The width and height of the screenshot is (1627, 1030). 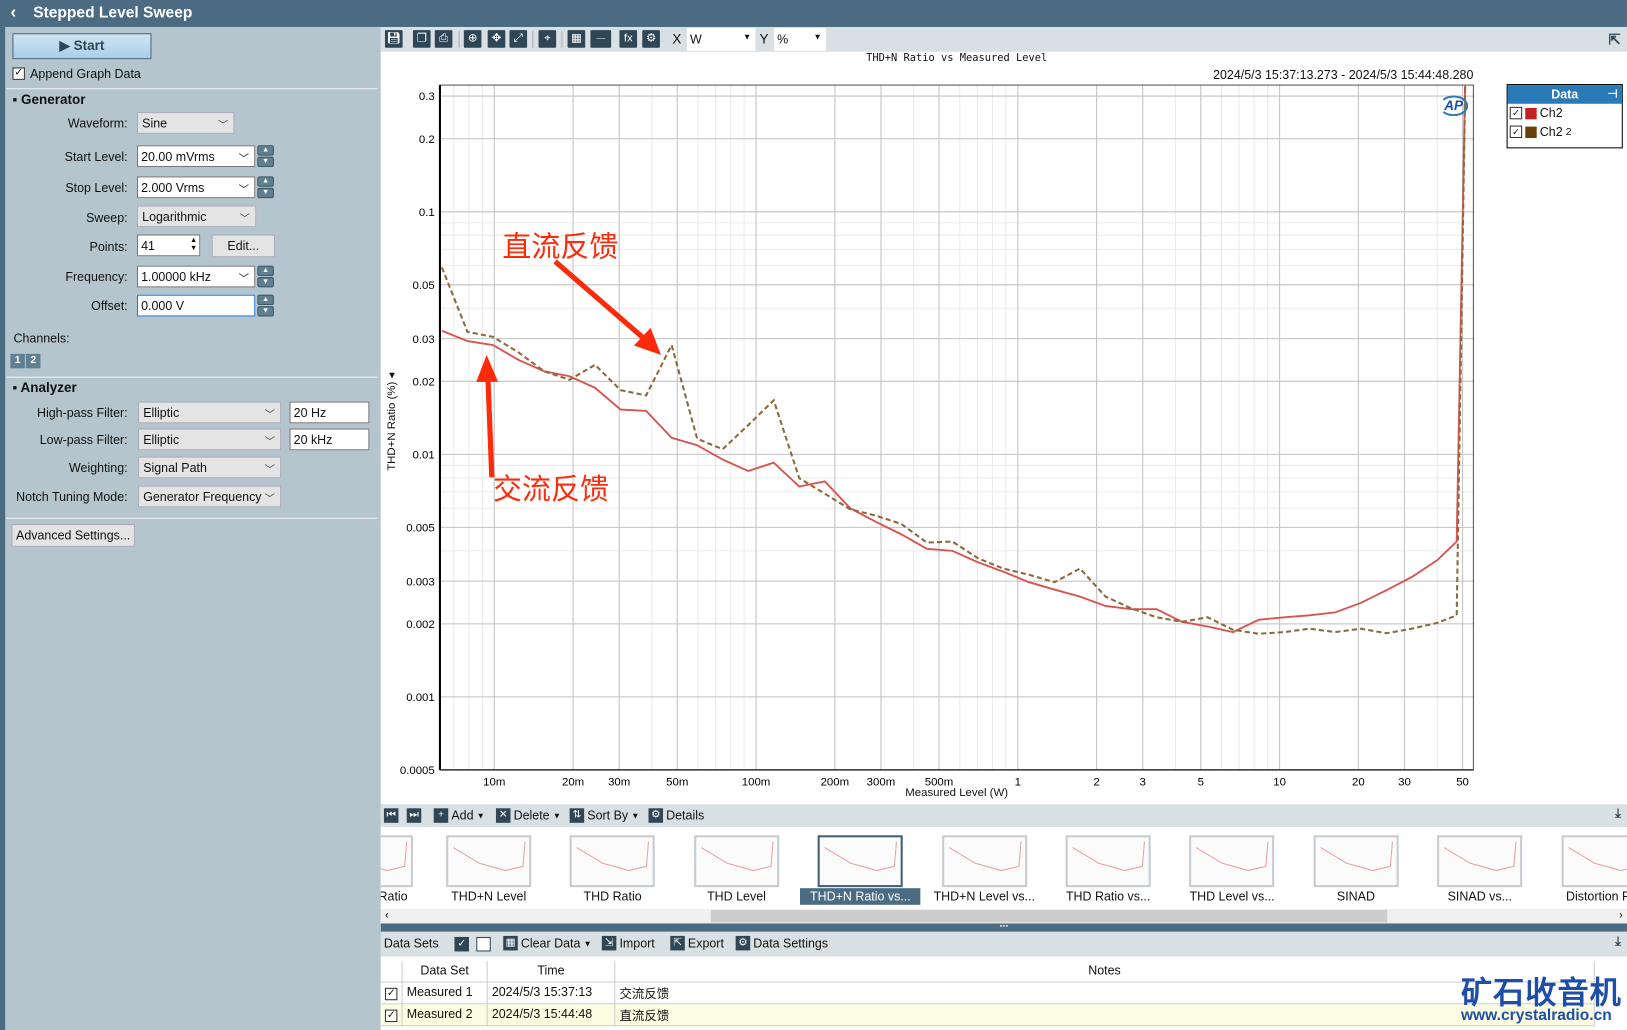 I want to click on legend: Data ⊣ ✓ Ch2 ✓ Ch2 2, so click(x=1564, y=116).